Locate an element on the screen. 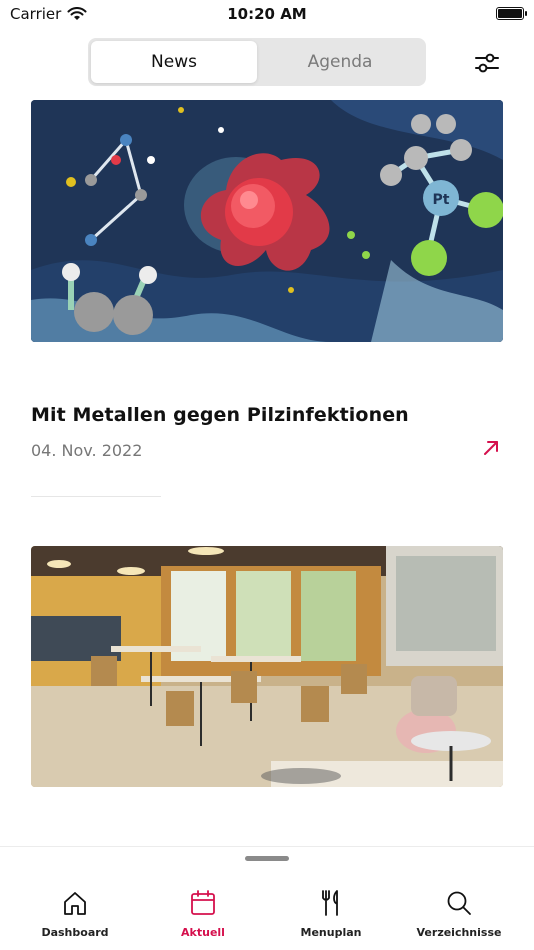 This screenshot has height=950, width=534. tab-dashboard: Dashboard is located at coordinates (75, 913).